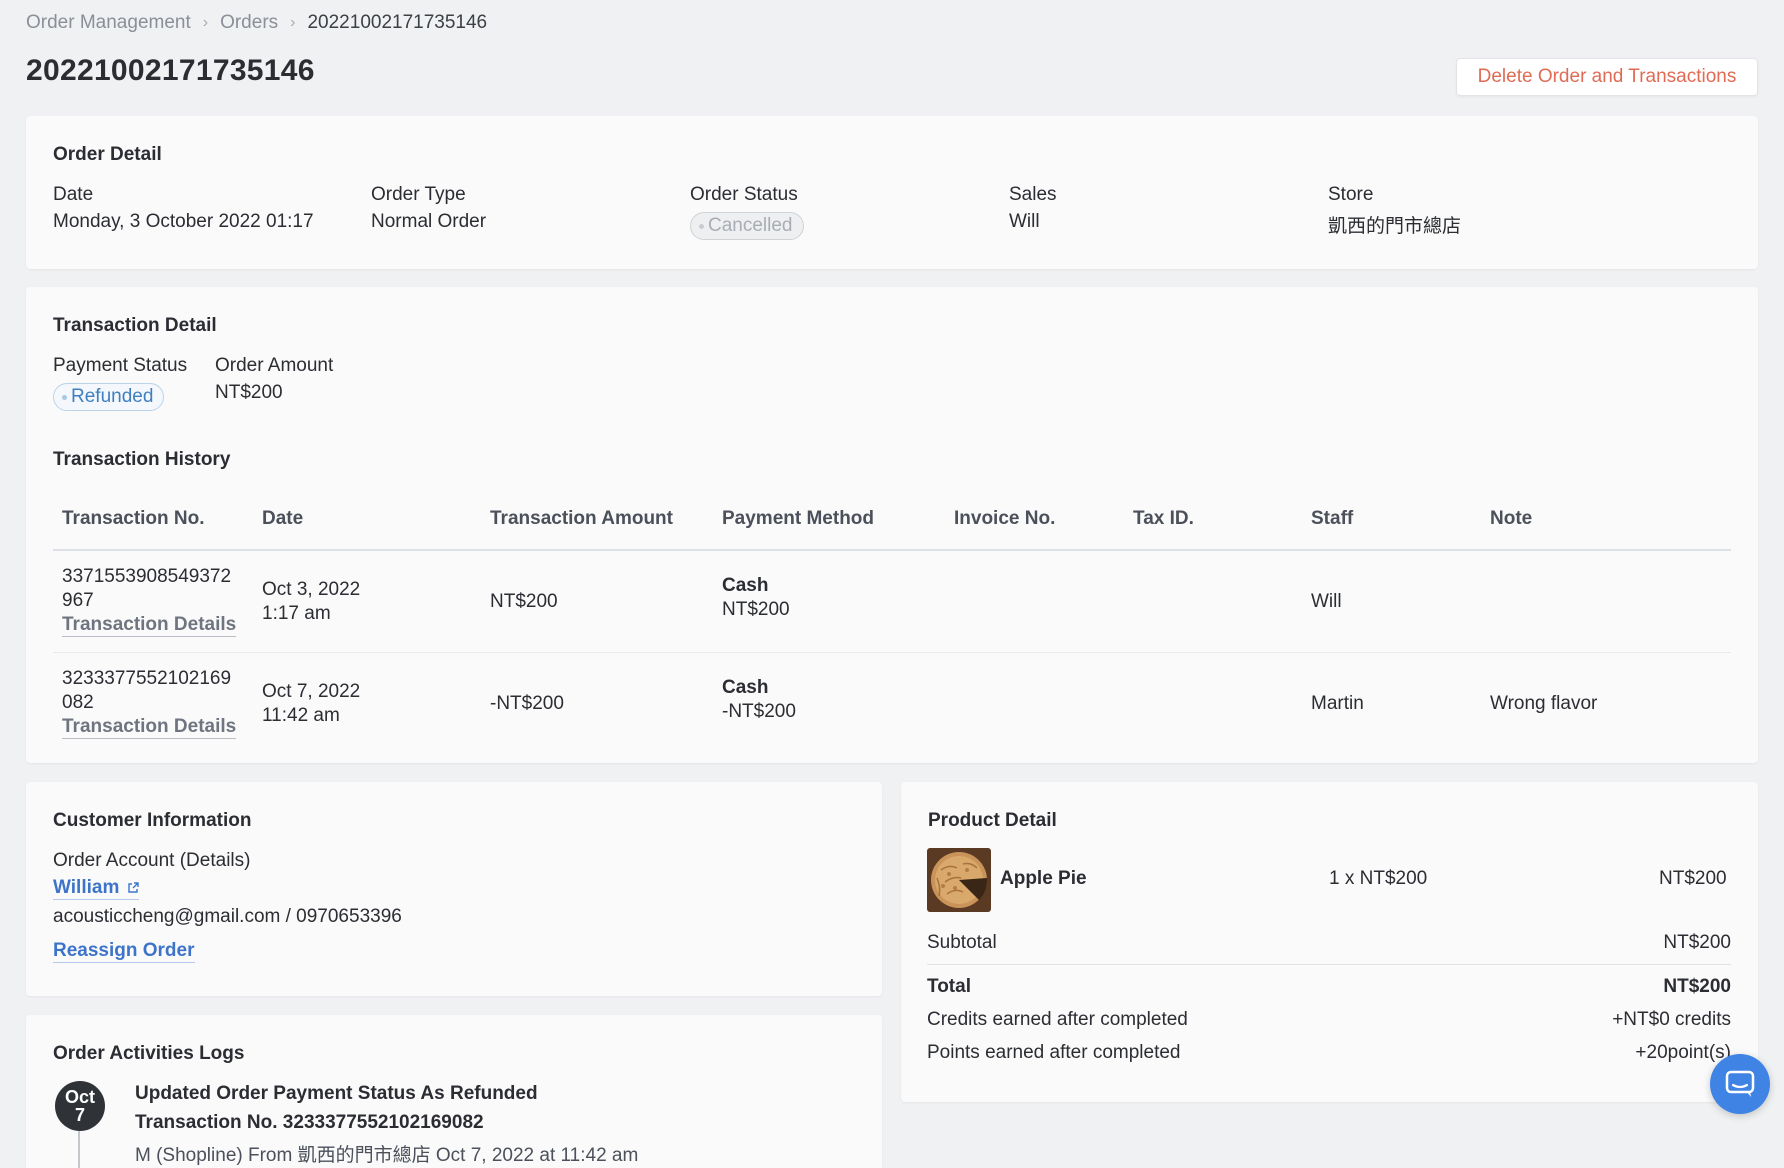  I want to click on timeline-connector, so click(79, 1149).